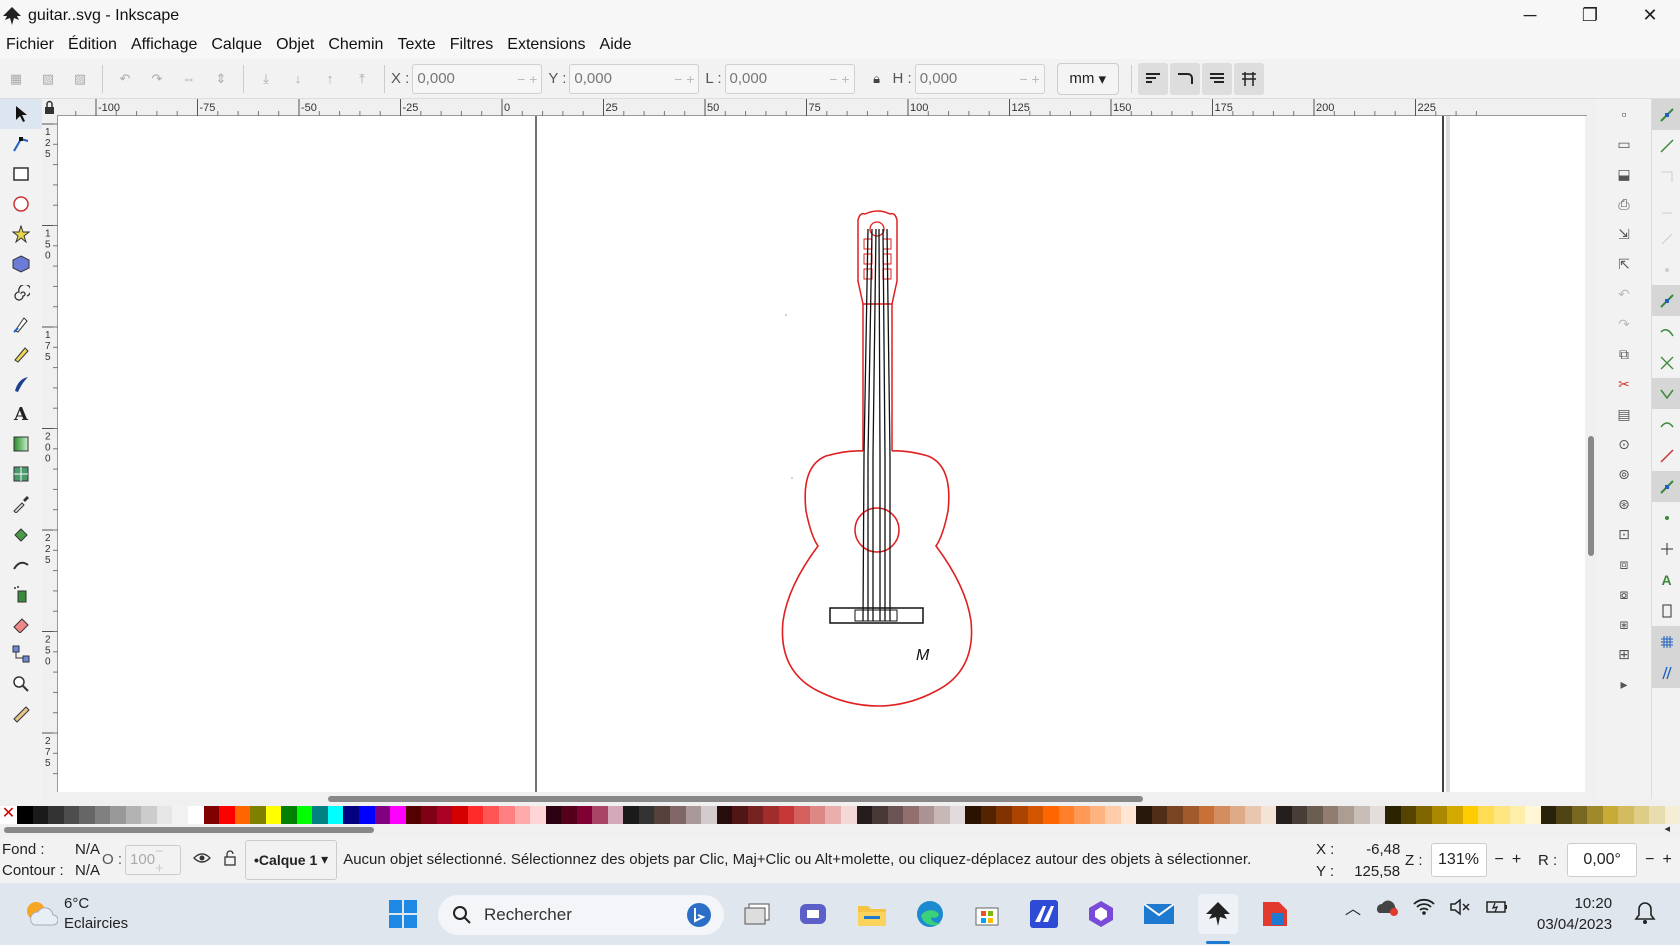  I want to click on calligraphy-icon, so click(21, 384).